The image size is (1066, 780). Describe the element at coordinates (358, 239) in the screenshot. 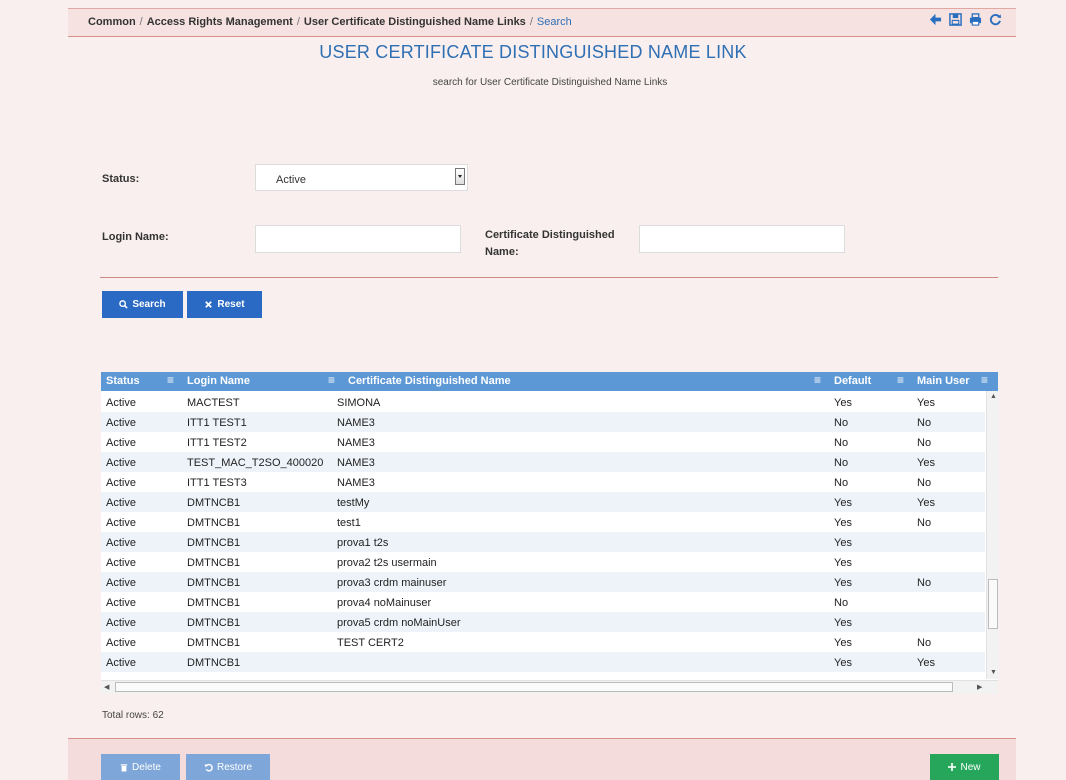

I see `login-name-input` at that location.